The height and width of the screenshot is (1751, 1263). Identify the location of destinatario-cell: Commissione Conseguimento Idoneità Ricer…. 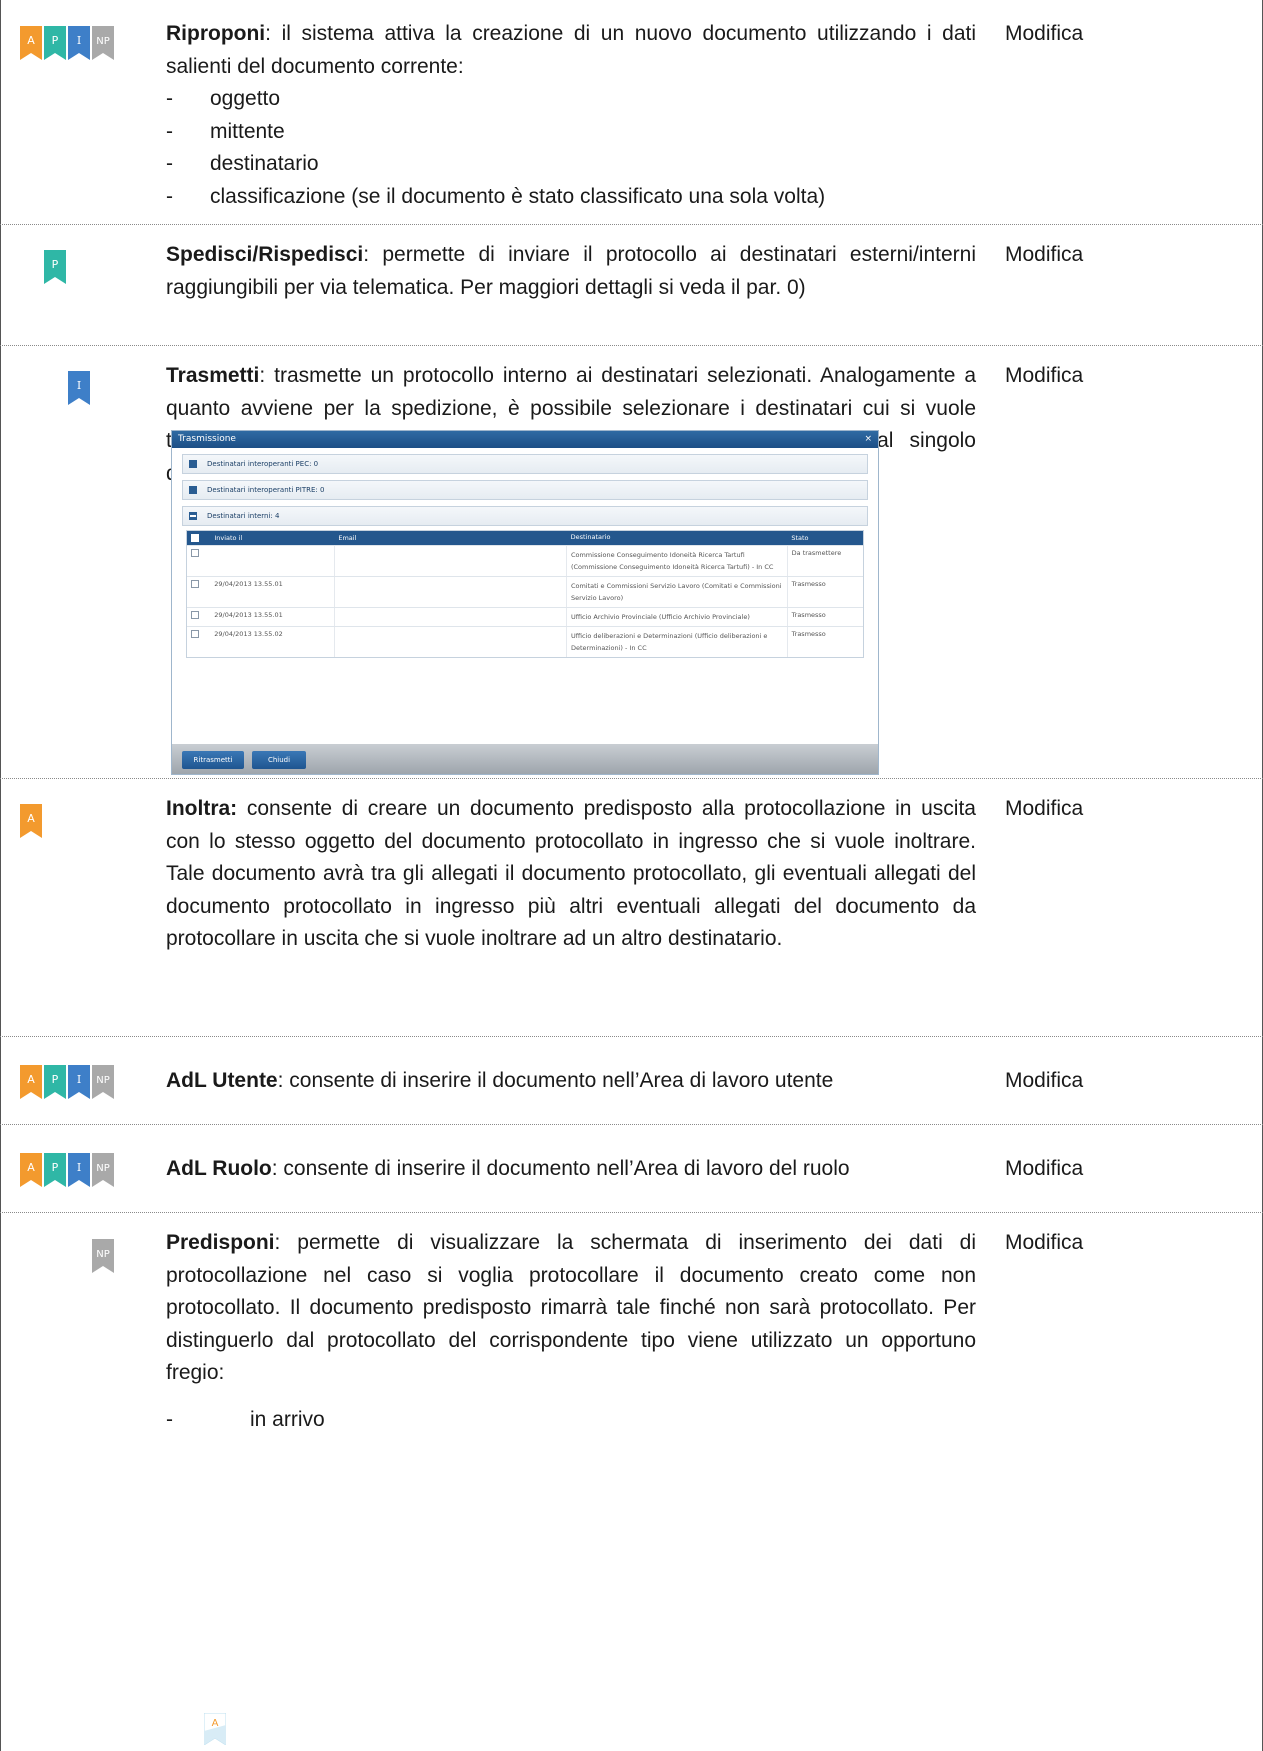
(676, 561).